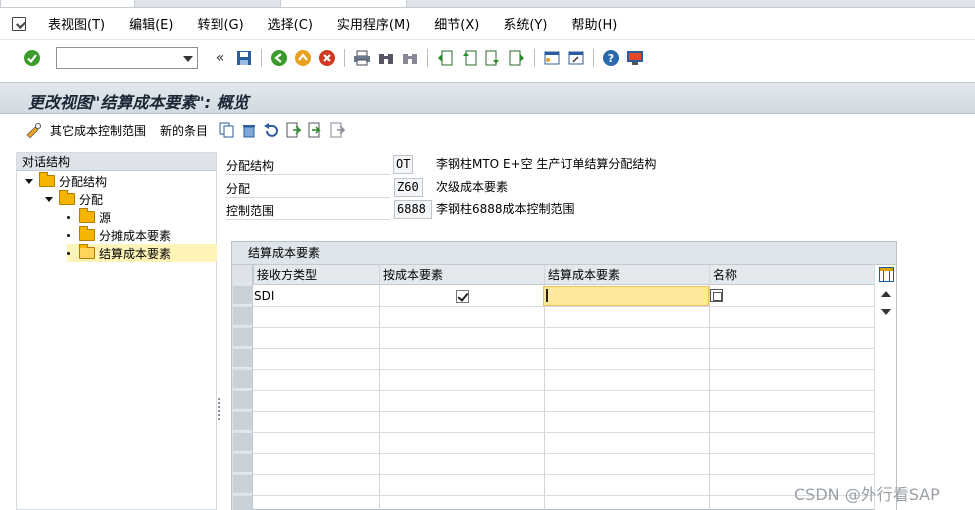  Describe the element at coordinates (456, 23) in the screenshot. I see `menu-details: 细节(X)` at that location.